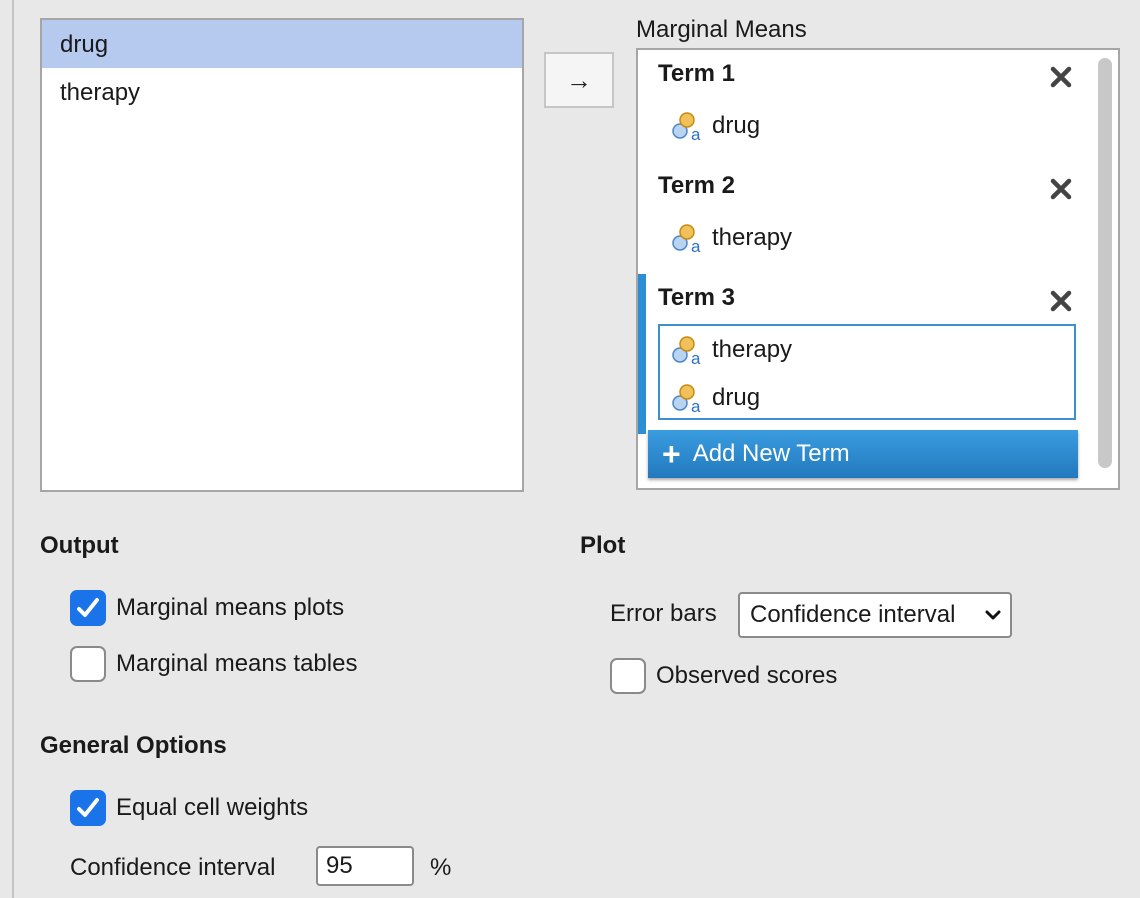 Image resolution: width=1140 pixels, height=898 pixels. I want to click on term-3: Term 3 a therapy a drug, so click(863, 354).